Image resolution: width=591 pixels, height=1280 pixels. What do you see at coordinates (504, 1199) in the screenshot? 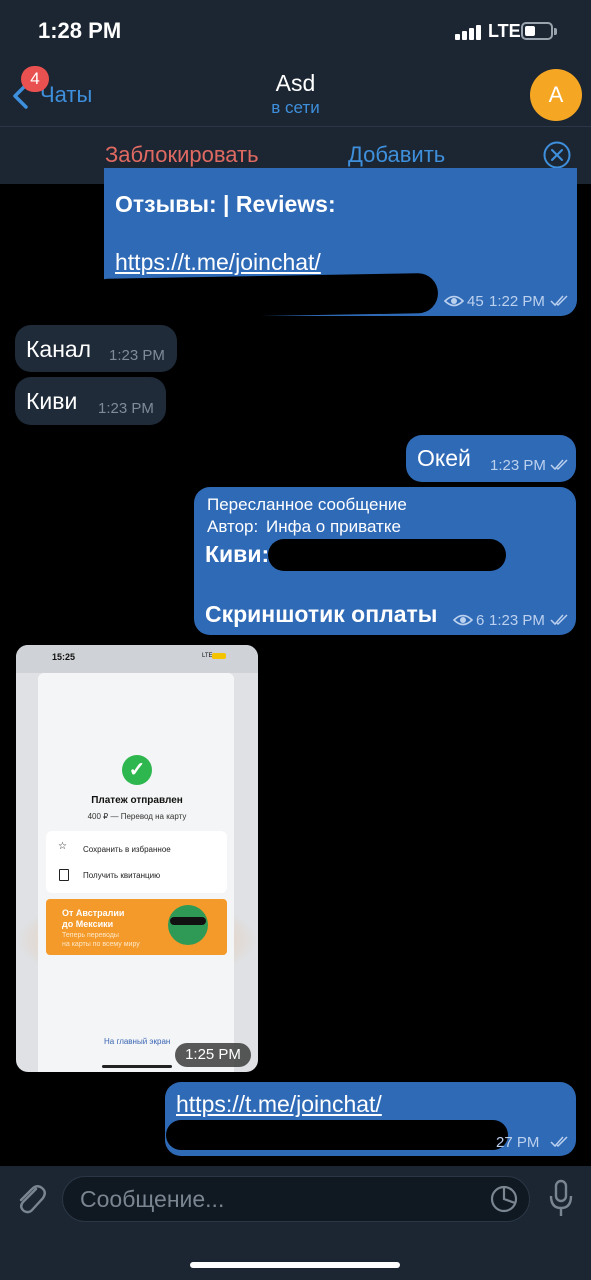
I see `sticker-icon` at bounding box center [504, 1199].